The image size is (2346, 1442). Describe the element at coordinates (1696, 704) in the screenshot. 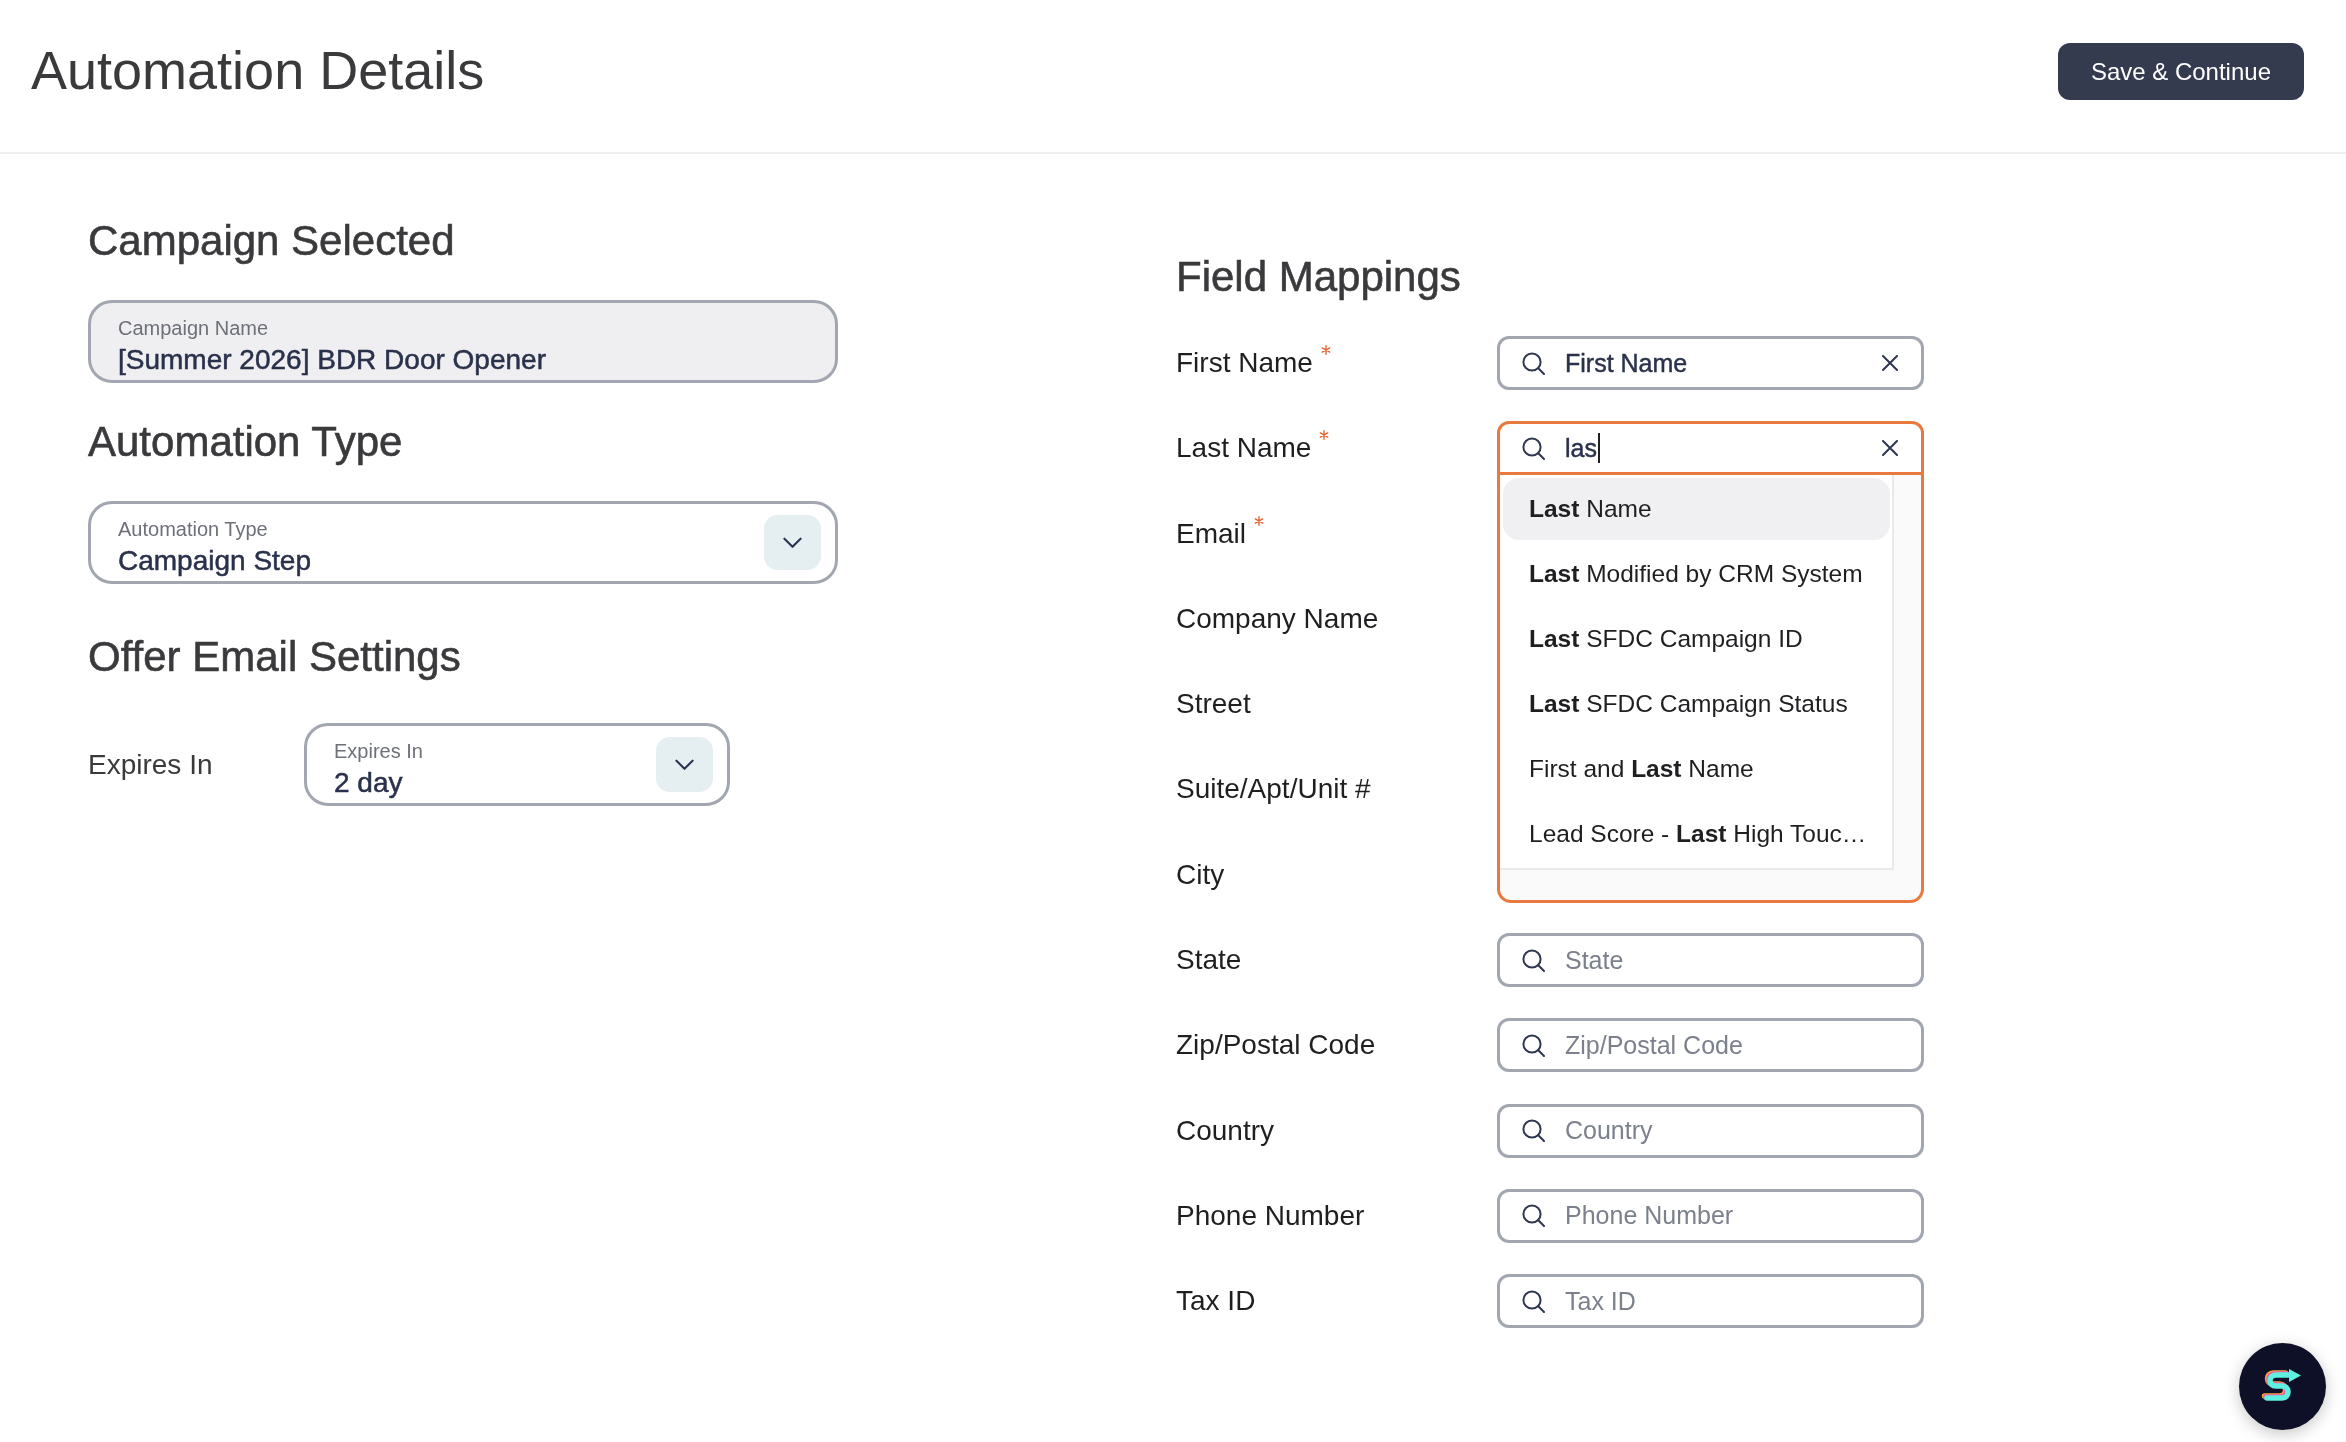

I see `dropdown-option: Last SFDC Campaign Status` at that location.